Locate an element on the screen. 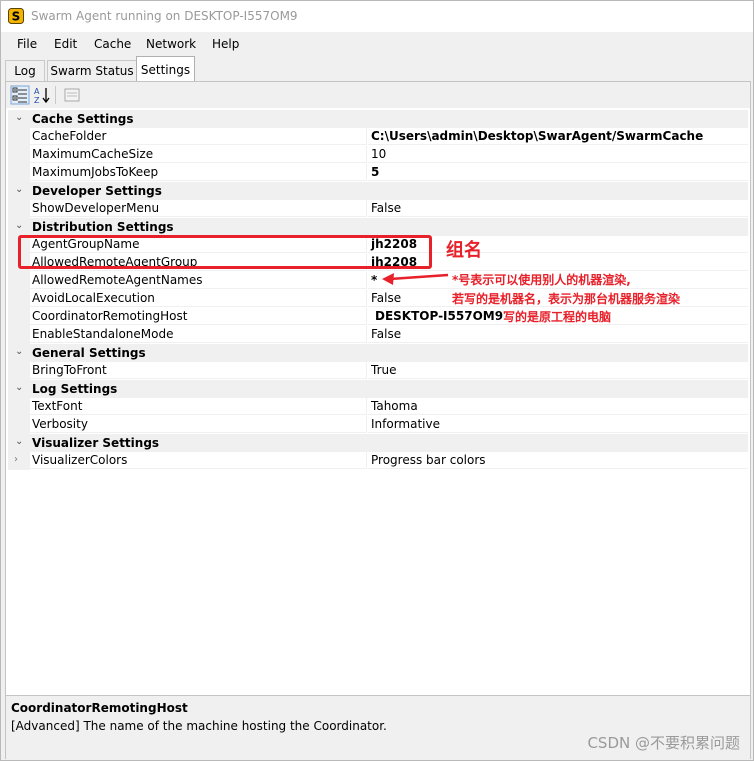 Image resolution: width=754 pixels, height=761 pixels. category-distribution-settings: ⌄ Distribution Settings is located at coordinates (378, 227).